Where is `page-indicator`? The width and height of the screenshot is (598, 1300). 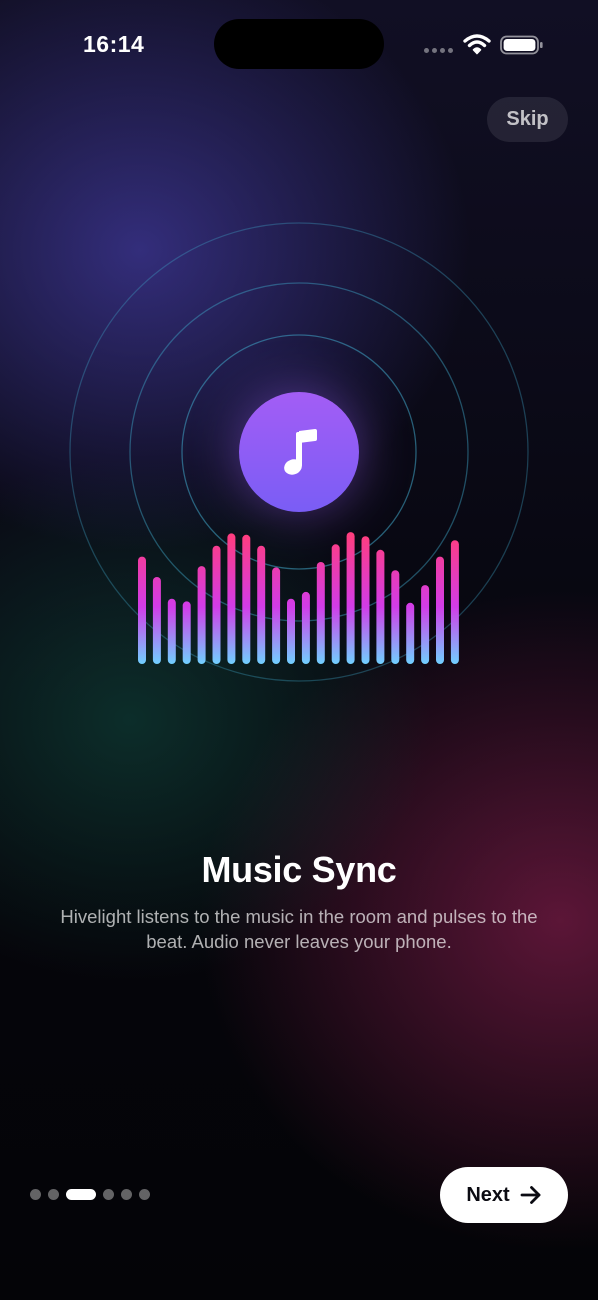 page-indicator is located at coordinates (90, 1194).